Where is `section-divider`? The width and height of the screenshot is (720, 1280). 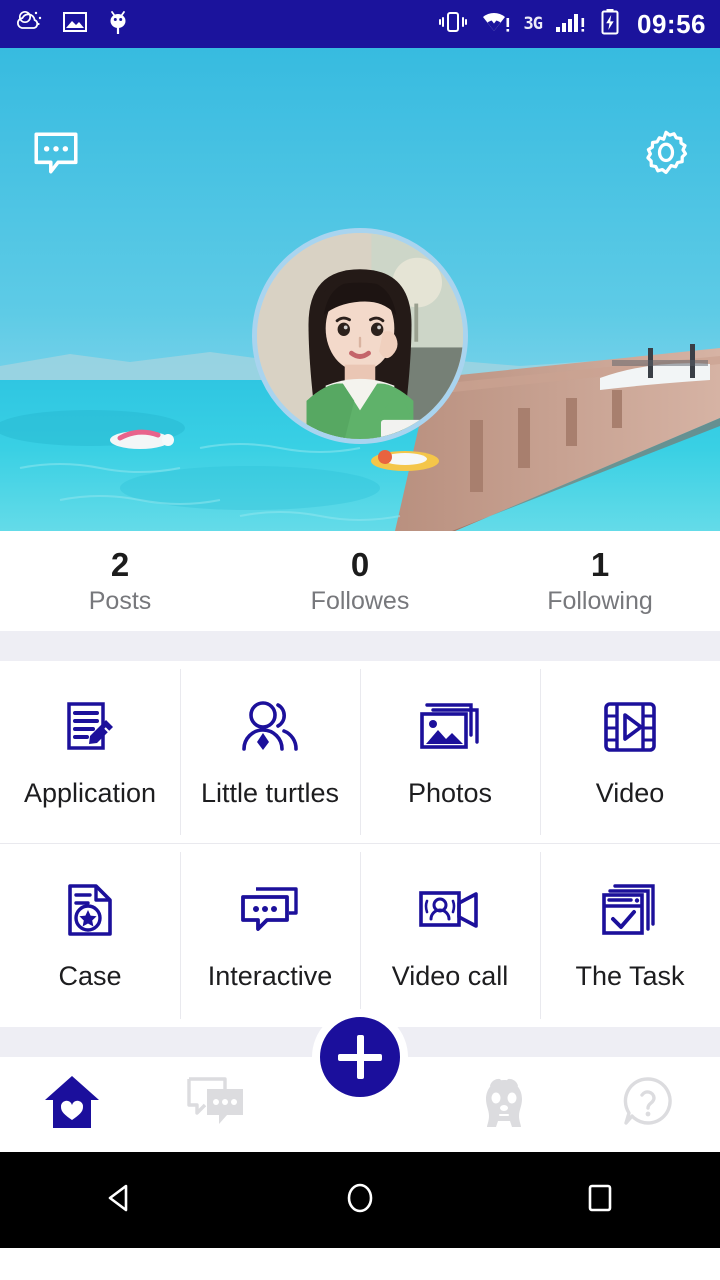 section-divider is located at coordinates (360, 646).